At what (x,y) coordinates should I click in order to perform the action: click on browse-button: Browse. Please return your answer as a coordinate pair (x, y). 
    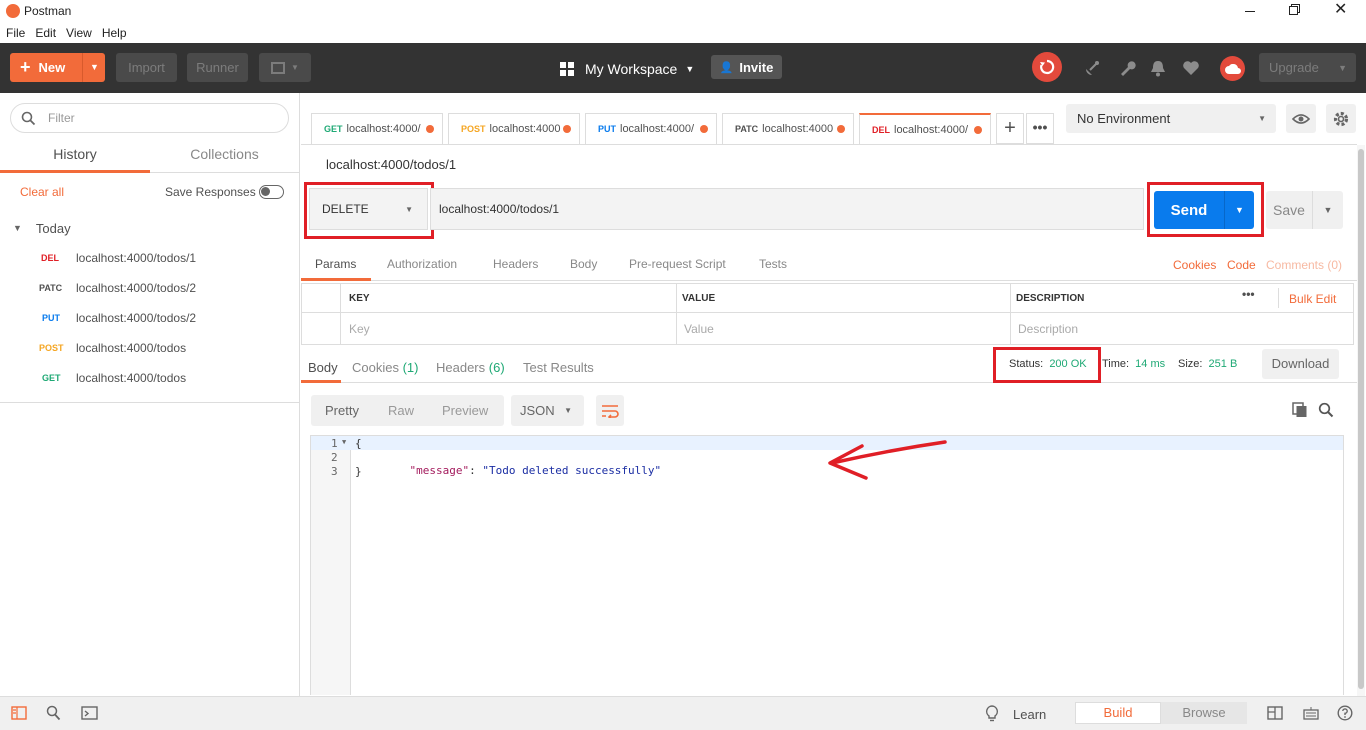
    Looking at the image, I should click on (1204, 713).